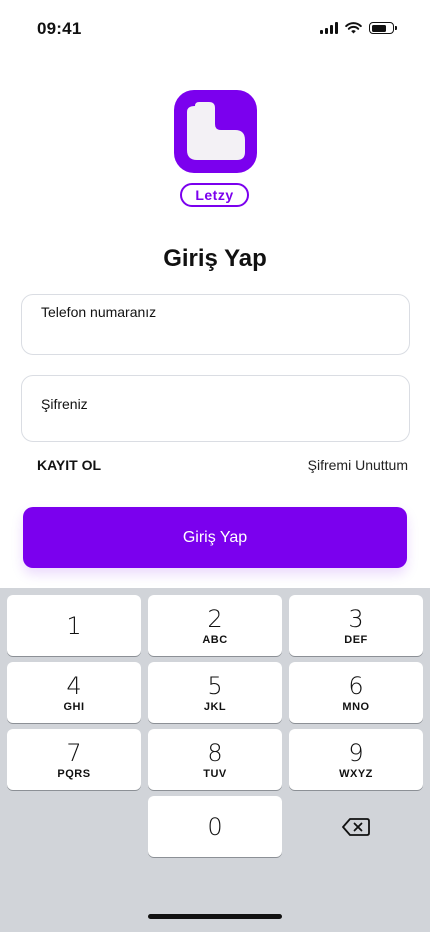 The width and height of the screenshot is (430, 932). Describe the element at coordinates (215, 30) in the screenshot. I see `status-bar: 09:41` at that location.